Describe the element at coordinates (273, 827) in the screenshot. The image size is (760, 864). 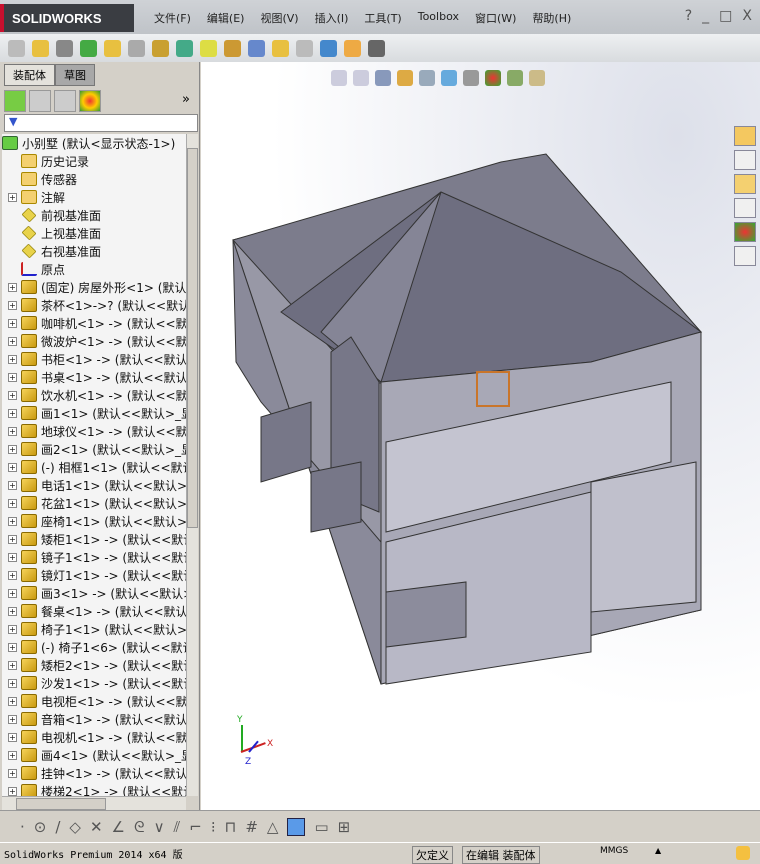
I see `triangle-icon: △` at that location.